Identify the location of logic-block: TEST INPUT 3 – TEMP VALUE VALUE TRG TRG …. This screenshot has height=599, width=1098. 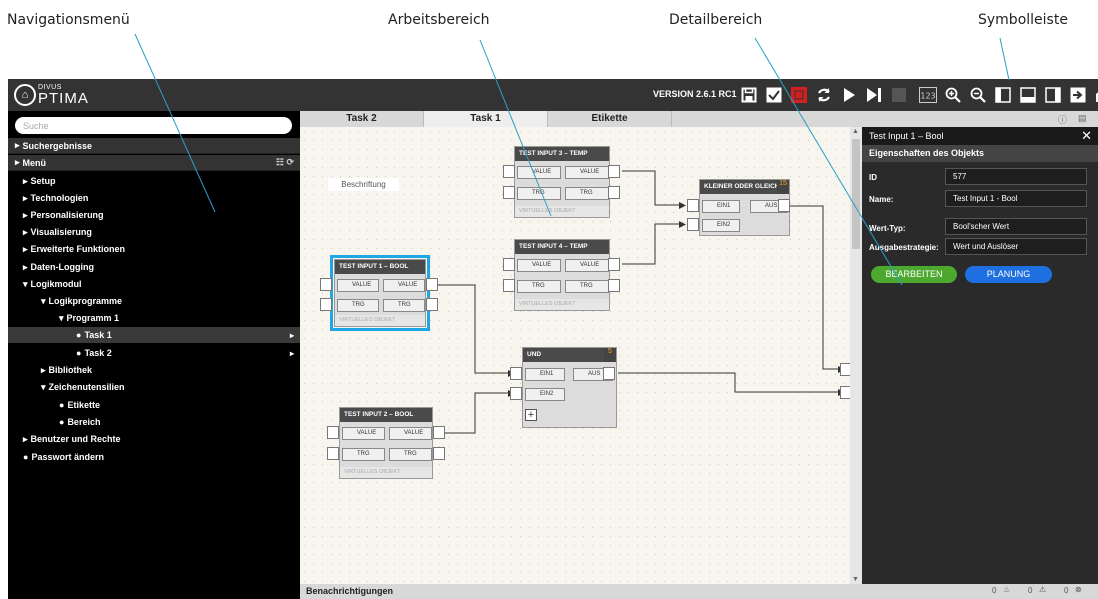
(562, 182).